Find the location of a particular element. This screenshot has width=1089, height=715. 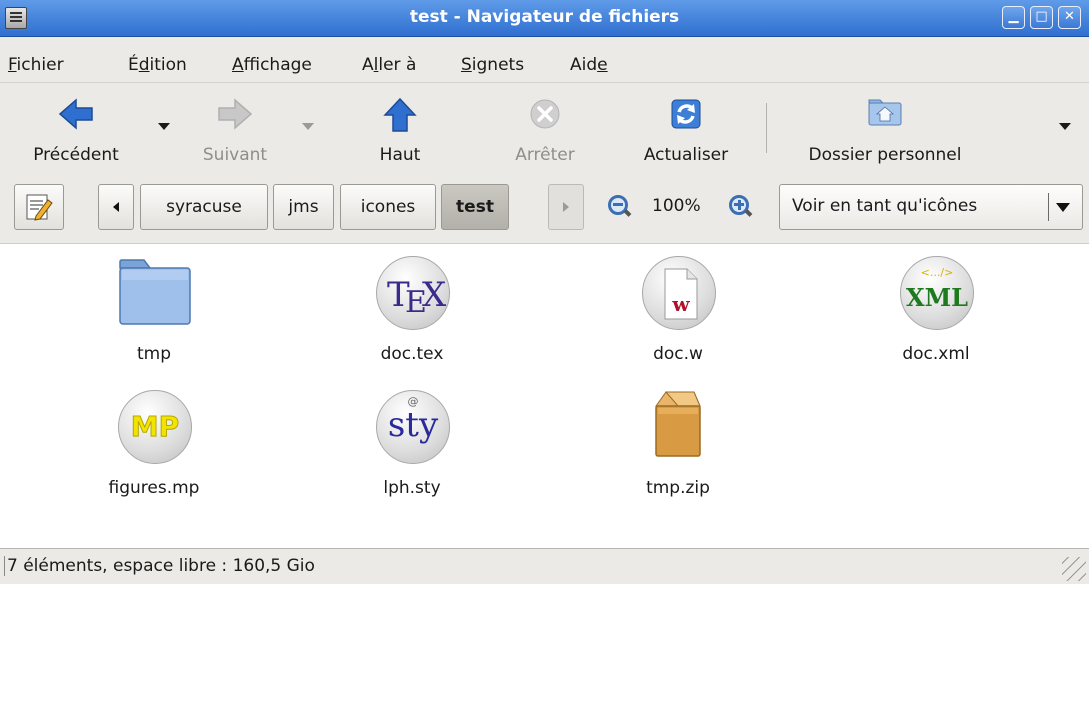

home-button: Dossier personnel is located at coordinates (885, 128).